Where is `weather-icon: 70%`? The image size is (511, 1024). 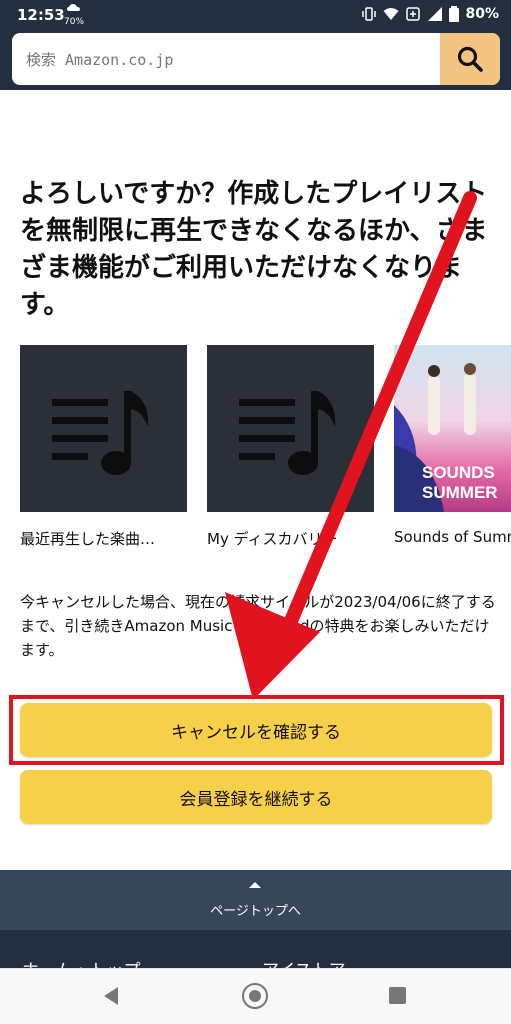 weather-icon: 70% is located at coordinates (74, 15).